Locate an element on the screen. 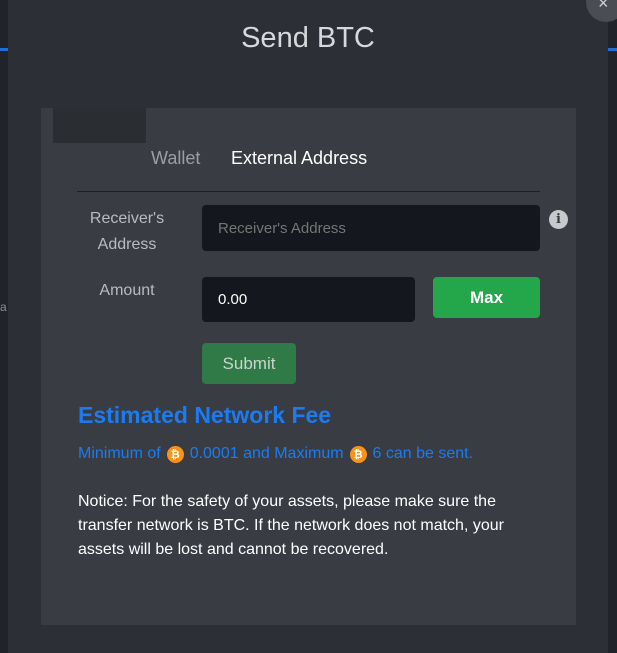 The height and width of the screenshot is (653, 617). amount-input is located at coordinates (308, 299).